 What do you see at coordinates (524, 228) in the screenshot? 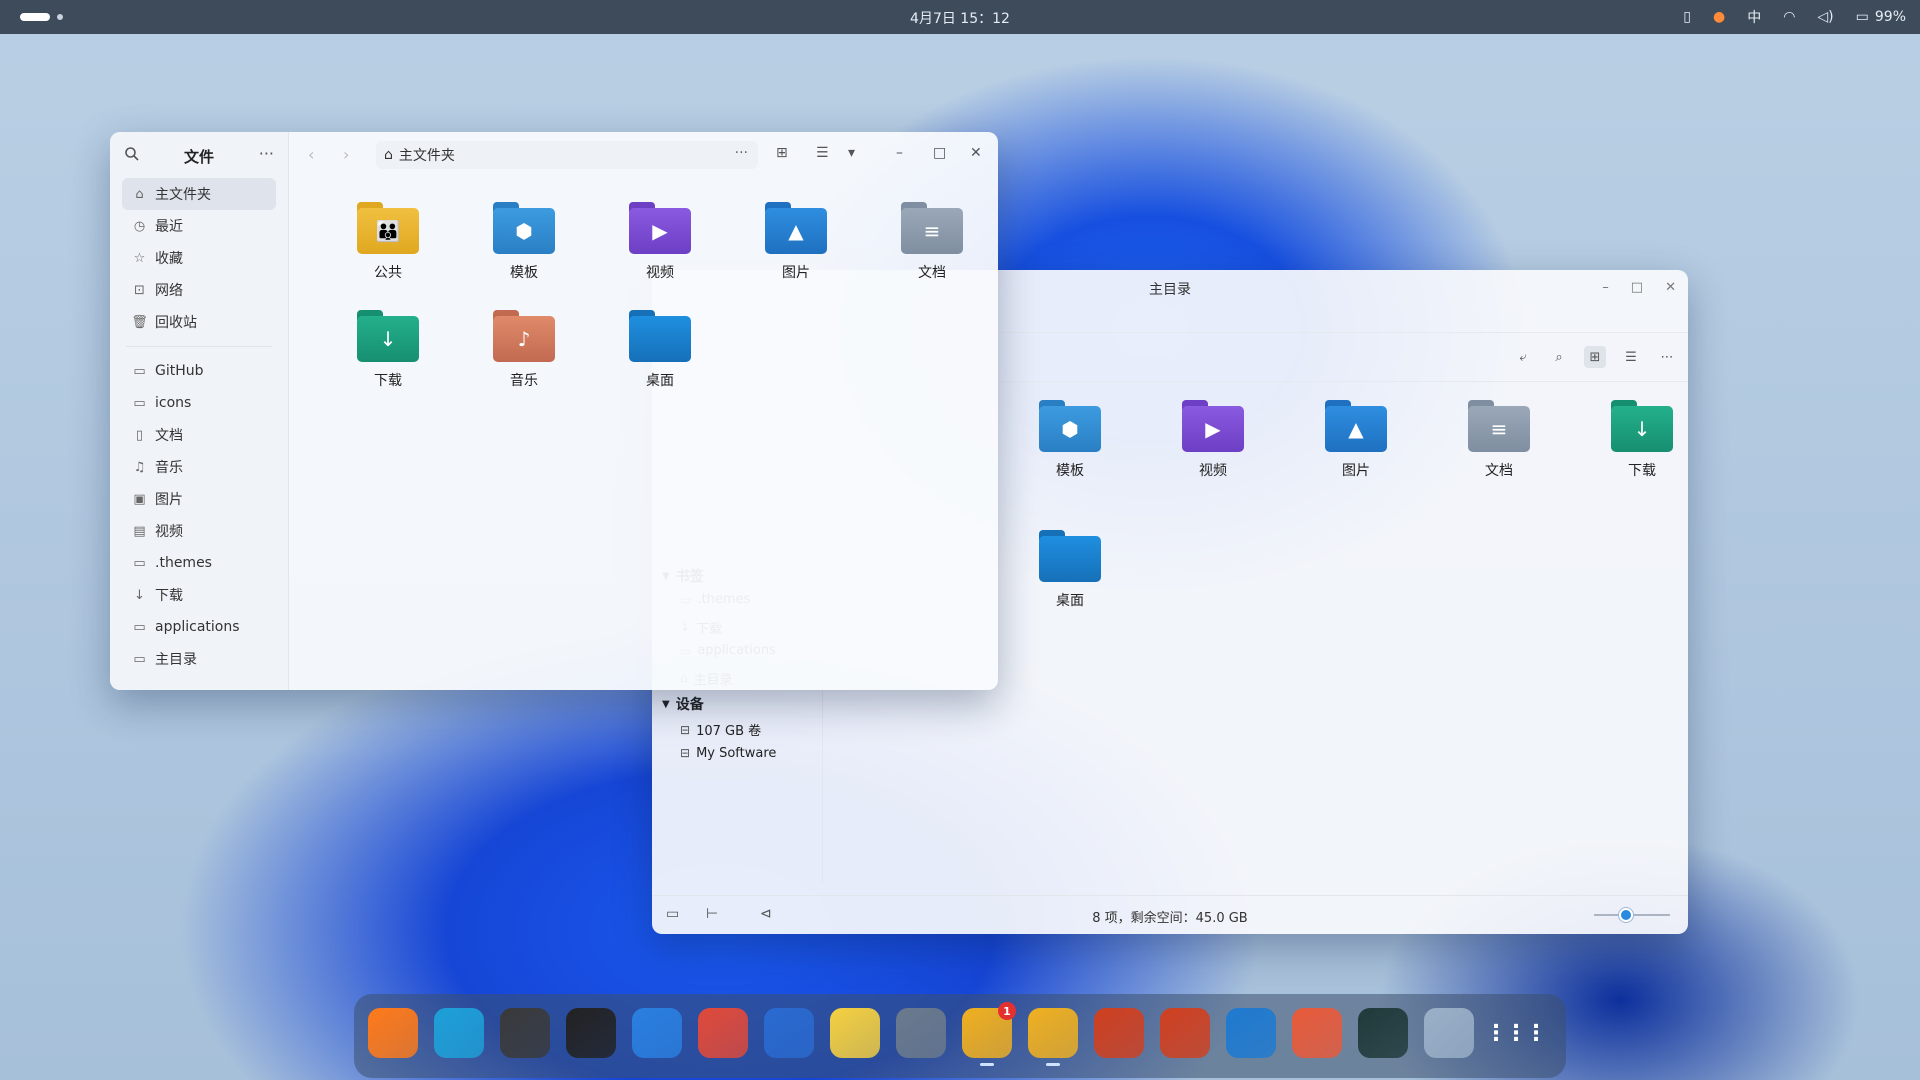
I see `folder-icon: ⬢` at bounding box center [524, 228].